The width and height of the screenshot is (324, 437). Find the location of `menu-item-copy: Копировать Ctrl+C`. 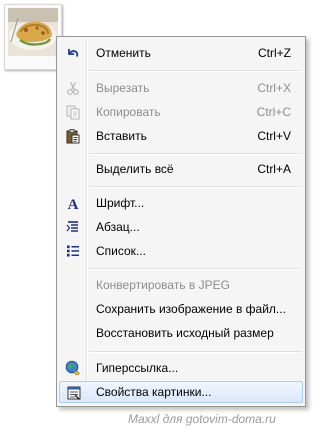

menu-item-copy: Копировать Ctrl+C is located at coordinates (181, 112).